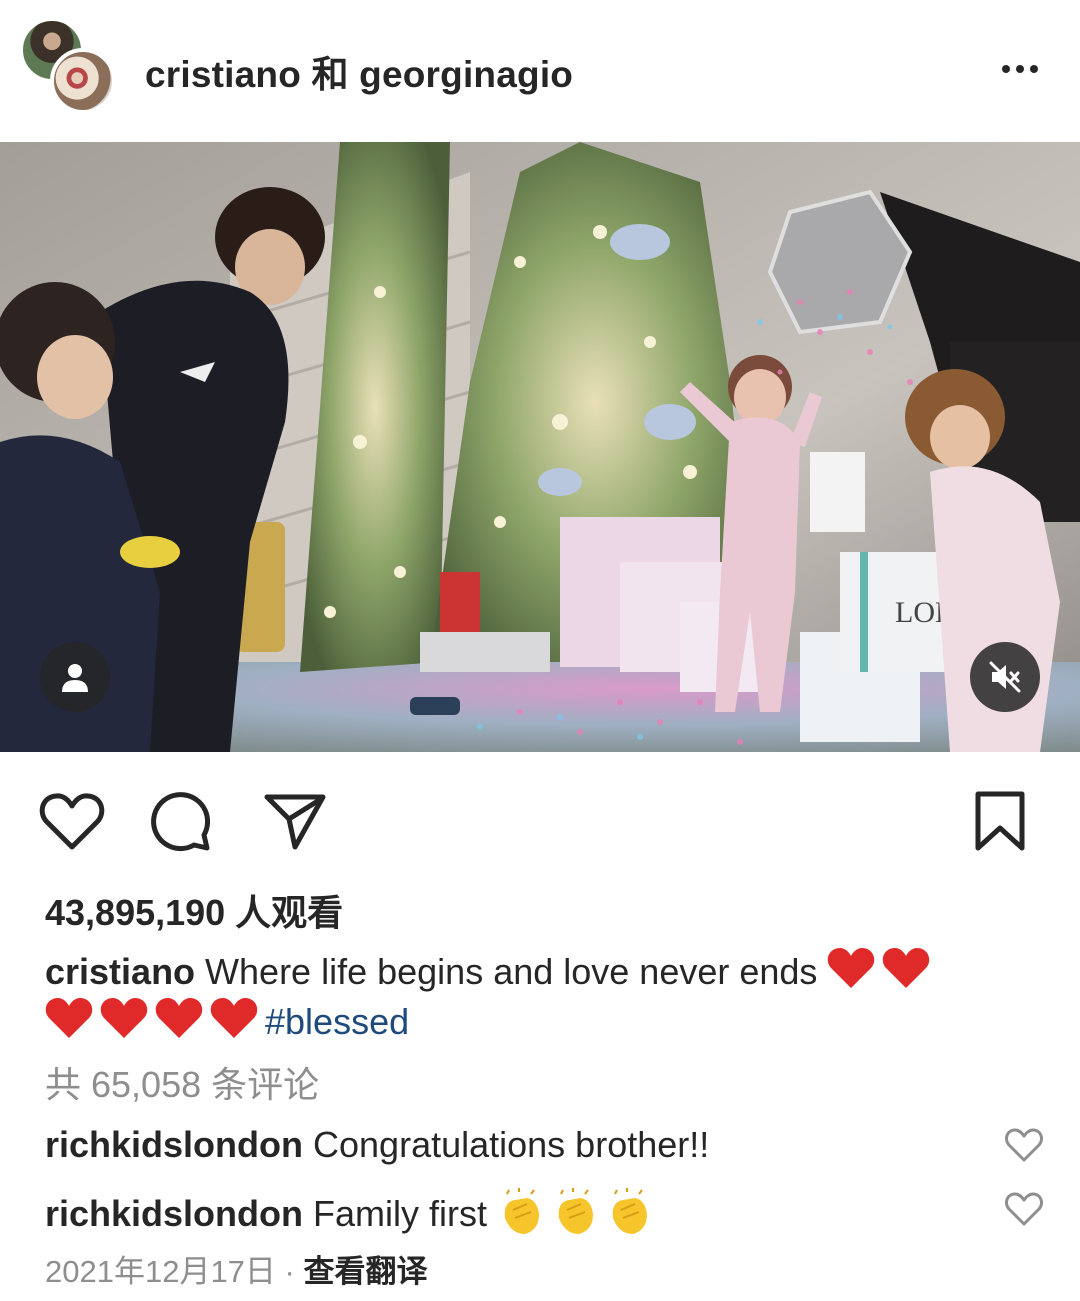  I want to click on view-all-comments-link: 共 65,058 条评论, so click(182, 1082).